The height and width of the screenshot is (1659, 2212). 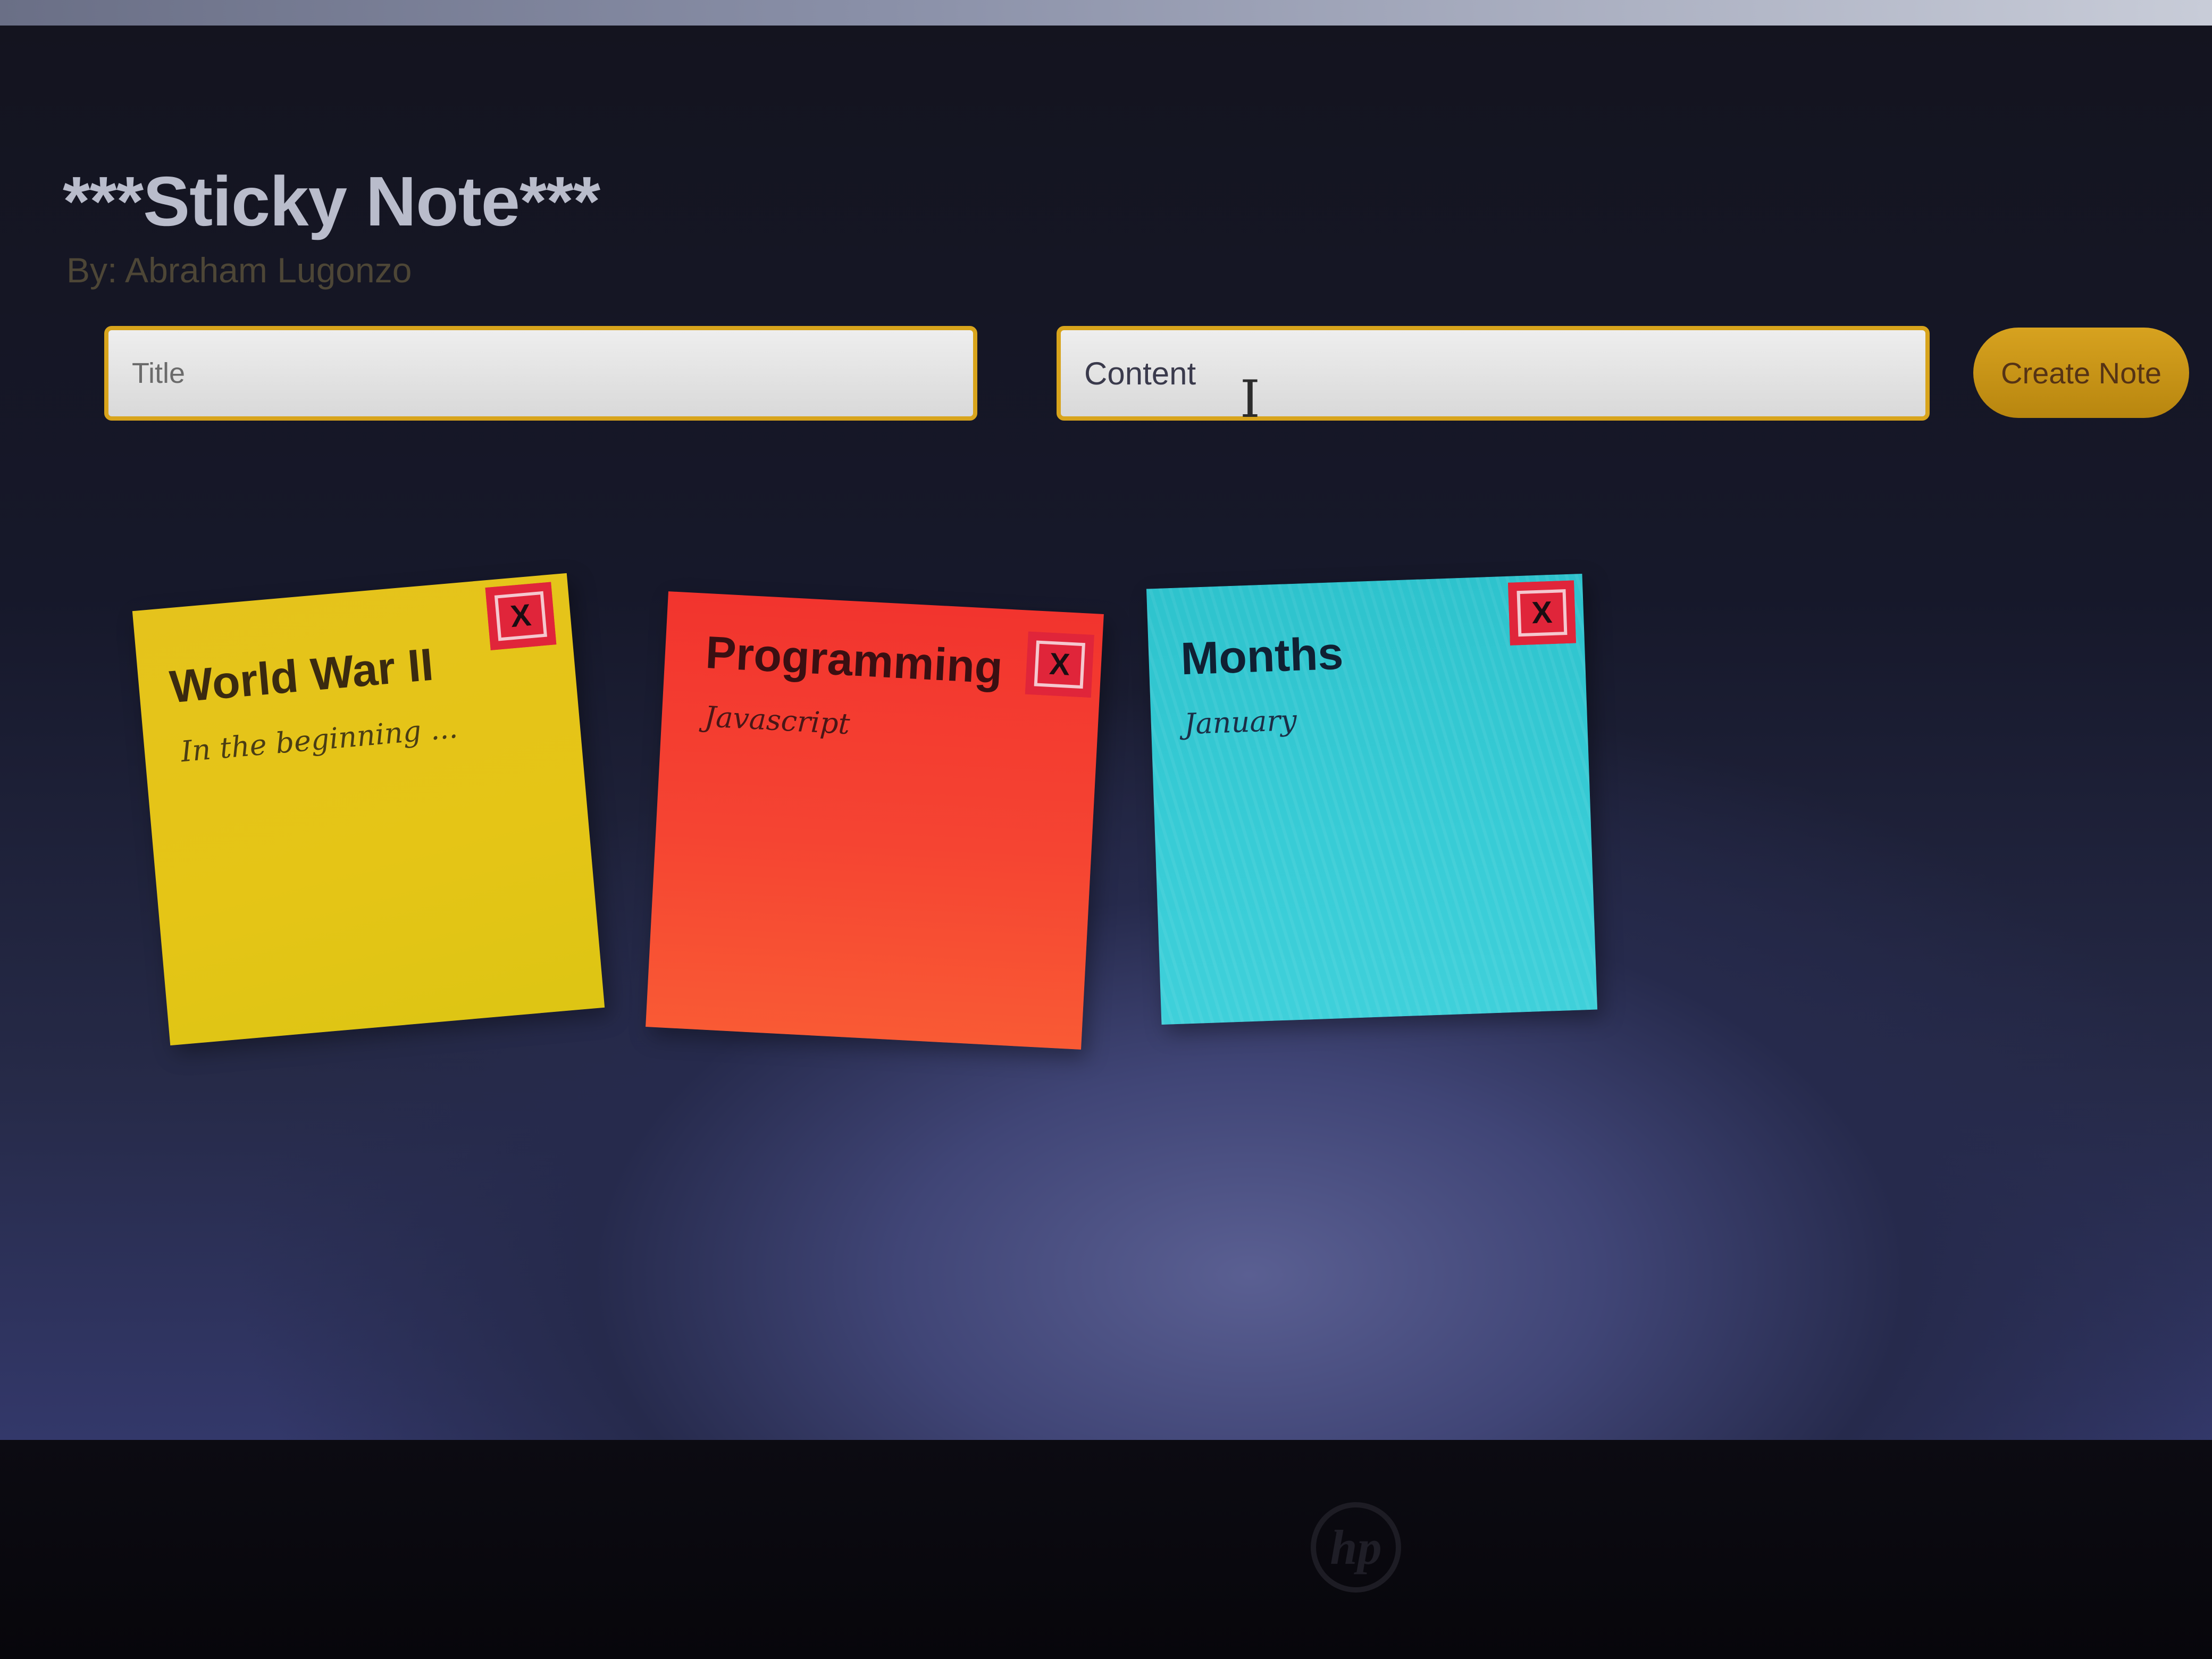 I want to click on hp-logo-icon: hp, so click(x=1356, y=1547).